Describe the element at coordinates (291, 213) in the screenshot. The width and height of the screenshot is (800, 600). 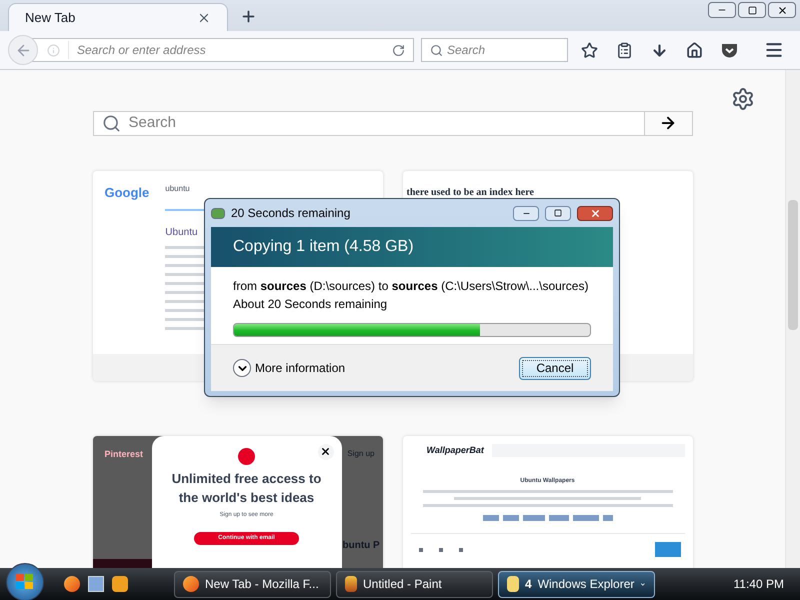
I see `dialog-title: 20 Seconds remaining` at that location.